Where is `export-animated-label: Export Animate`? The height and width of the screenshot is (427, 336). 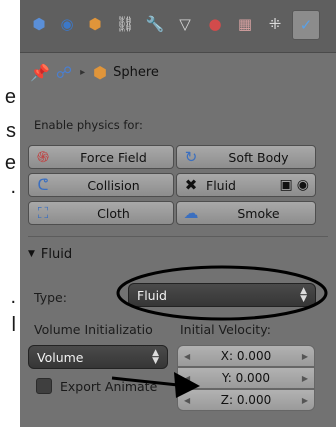
export-animated-label: Export Animate is located at coordinates (109, 386).